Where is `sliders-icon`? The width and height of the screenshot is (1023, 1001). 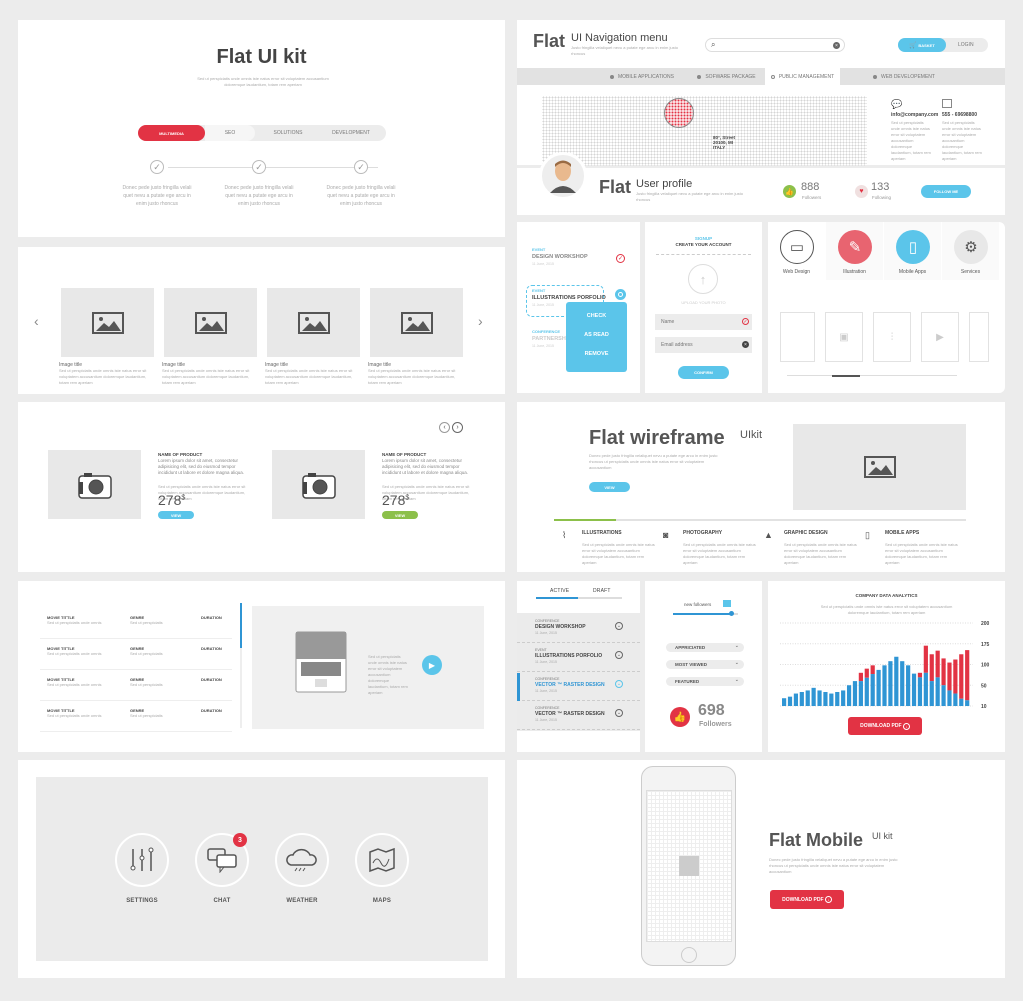
sliders-icon is located at coordinates (142, 860).